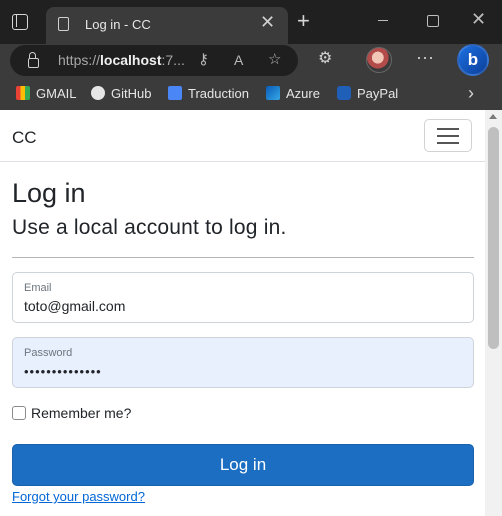 Image resolution: width=502 pixels, height=516 pixels. What do you see at coordinates (325, 59) in the screenshot?
I see `extensions-icon: ⚙` at bounding box center [325, 59].